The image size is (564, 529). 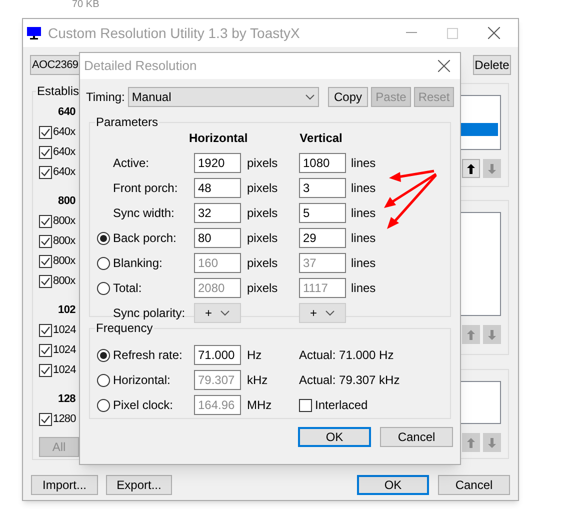 What do you see at coordinates (254, 355) in the screenshot?
I see `unit-label: Hz` at bounding box center [254, 355].